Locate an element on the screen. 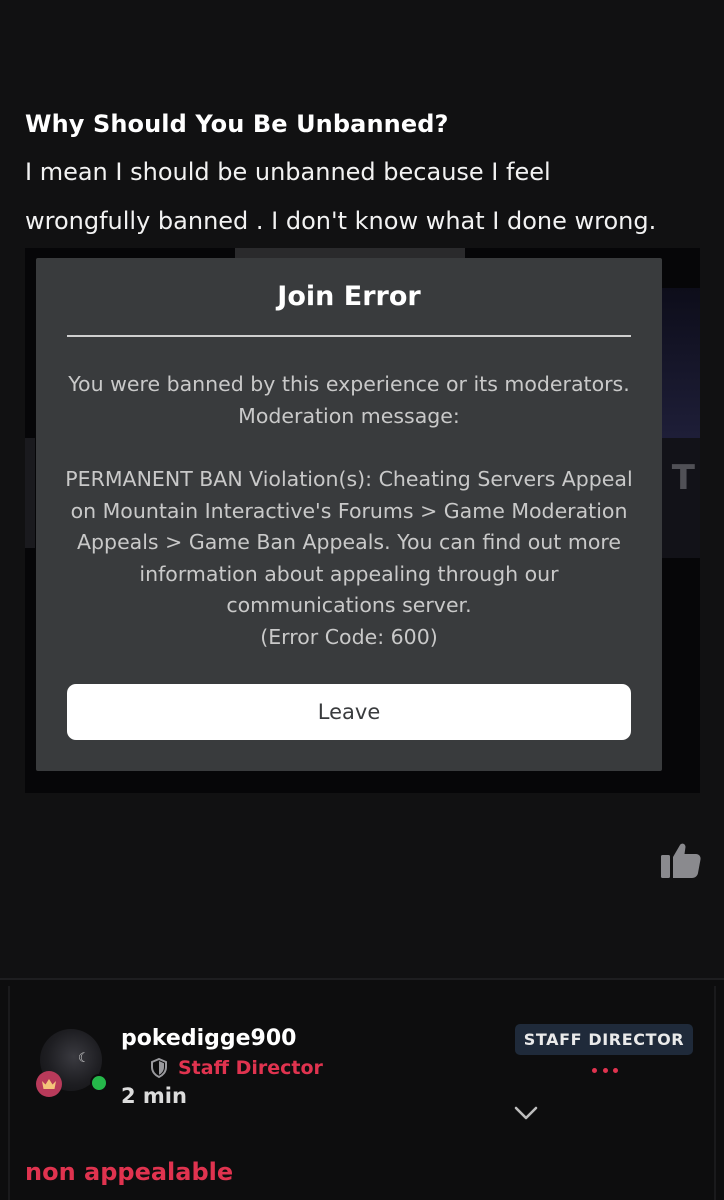 Image resolution: width=724 pixels, height=1200 pixels. more-options-icon is located at coordinates (605, 1070).